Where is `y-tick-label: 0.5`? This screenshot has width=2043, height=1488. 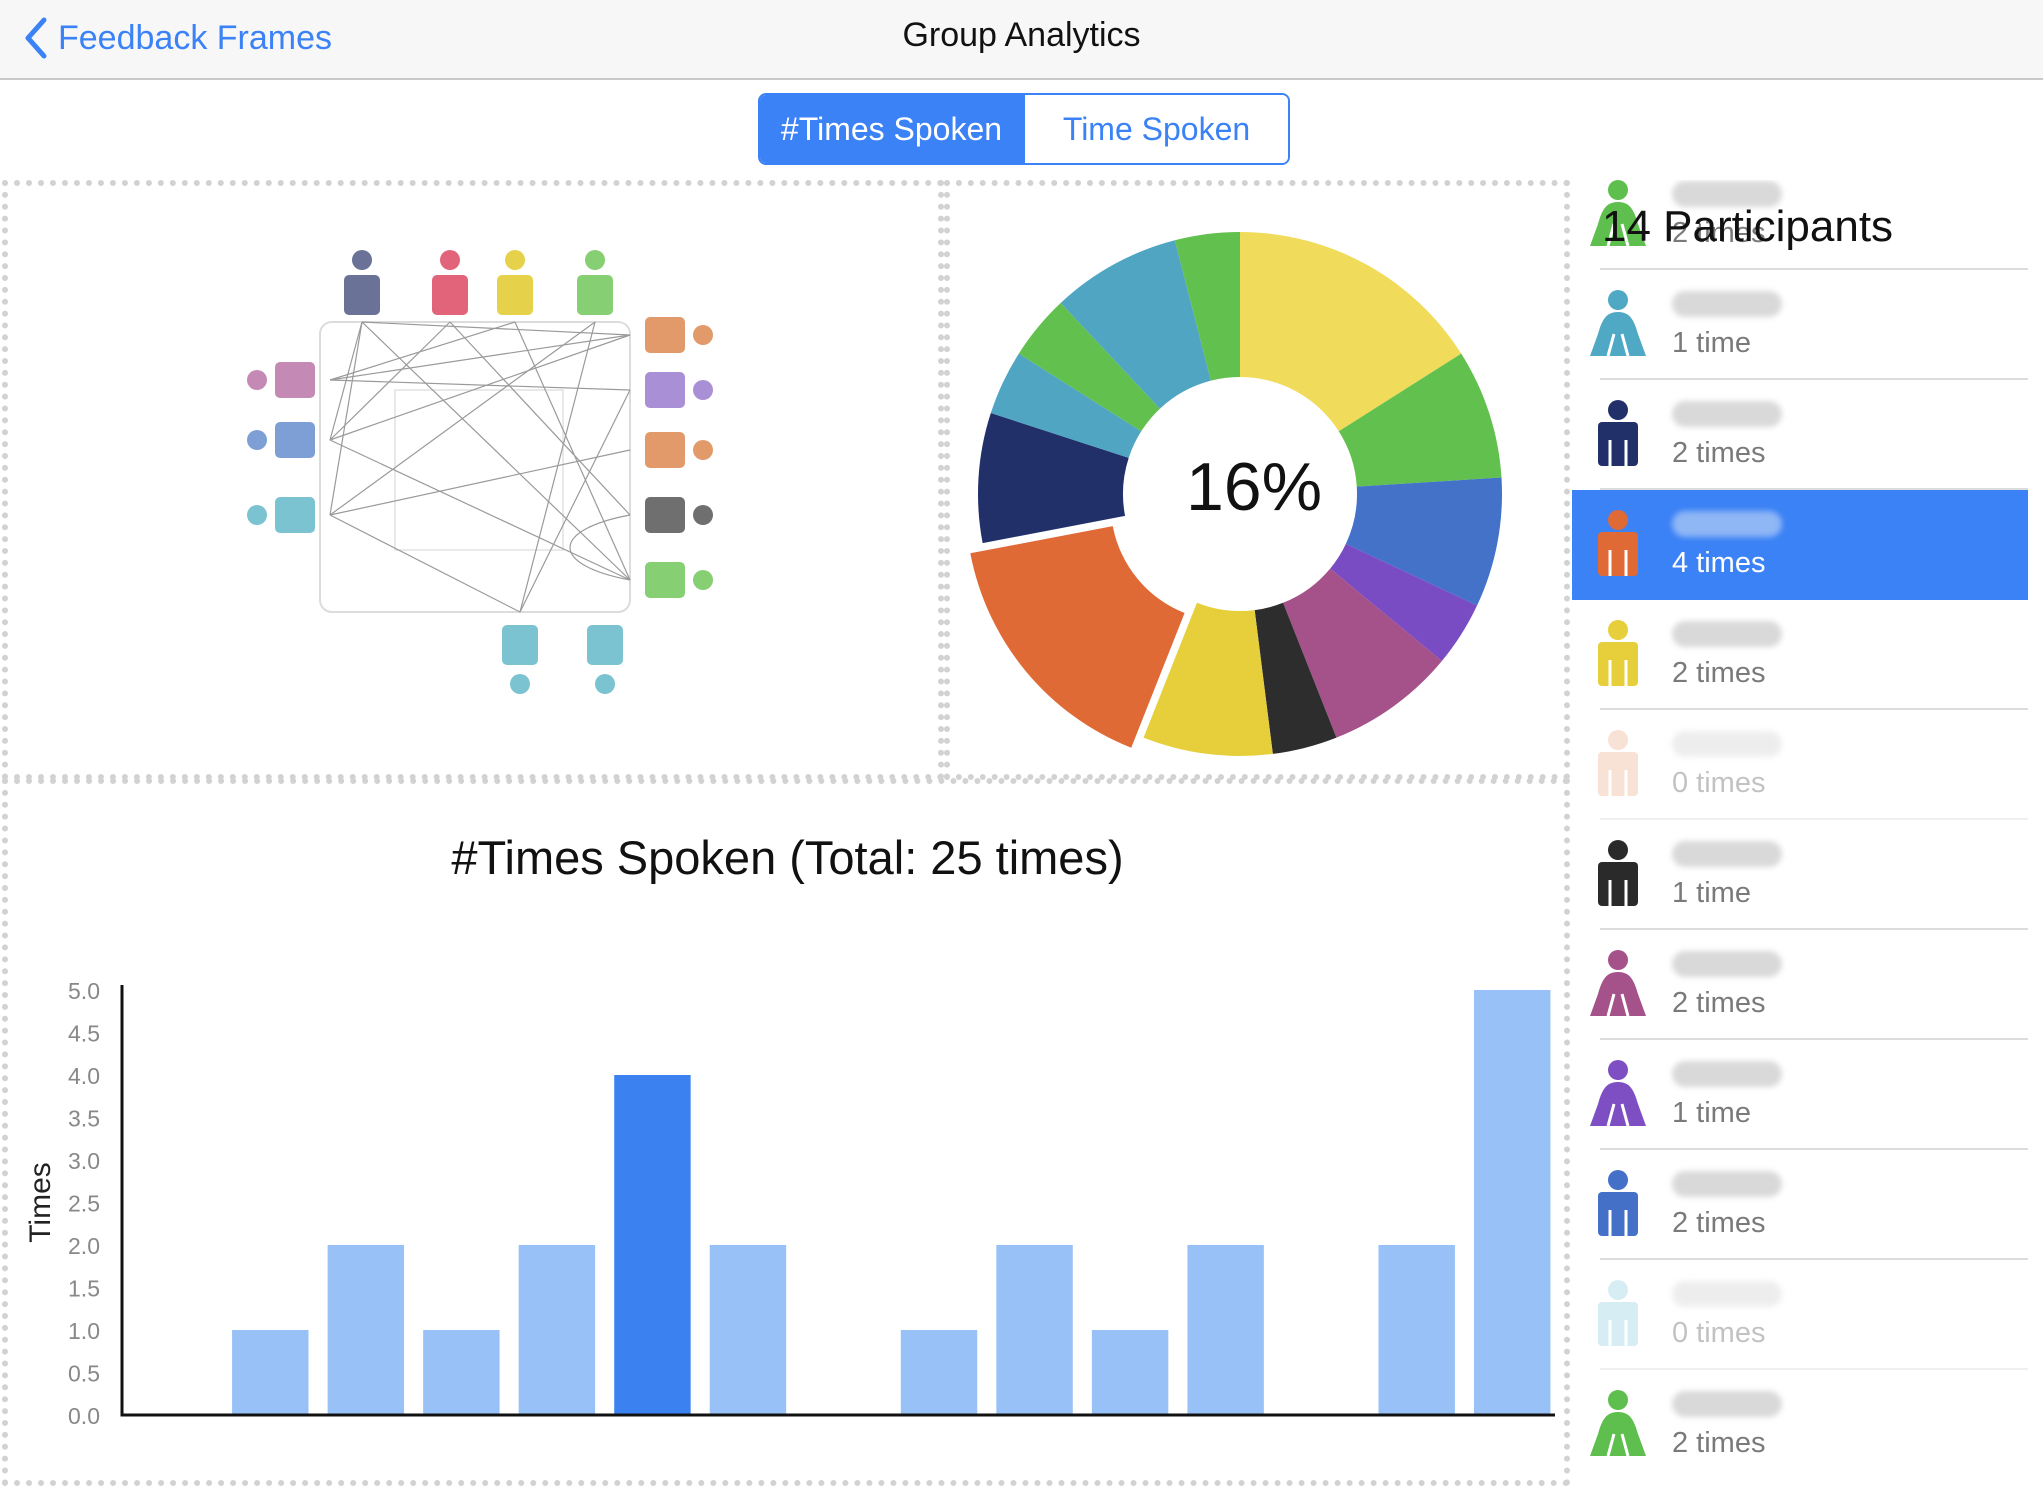
y-tick-label: 0.5 is located at coordinates (84, 1374).